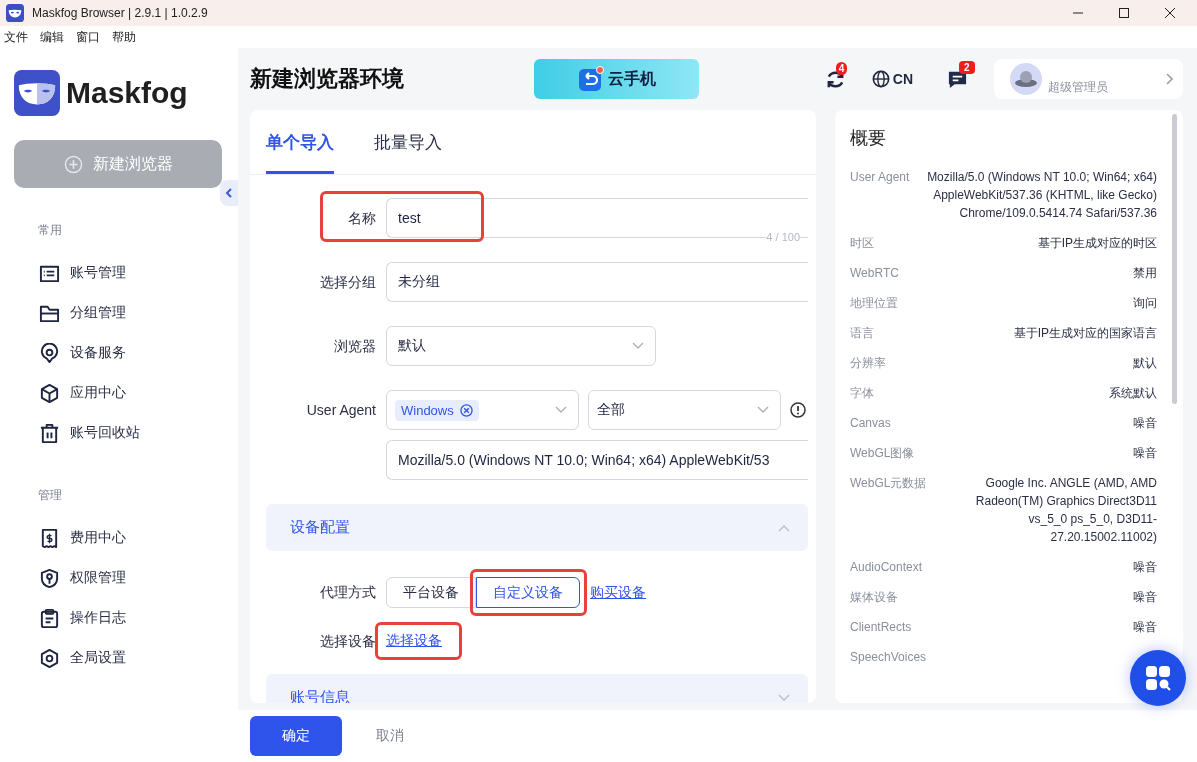 The image size is (1197, 762). What do you see at coordinates (50, 495) in the screenshot?
I see `section-heading: 管理` at bounding box center [50, 495].